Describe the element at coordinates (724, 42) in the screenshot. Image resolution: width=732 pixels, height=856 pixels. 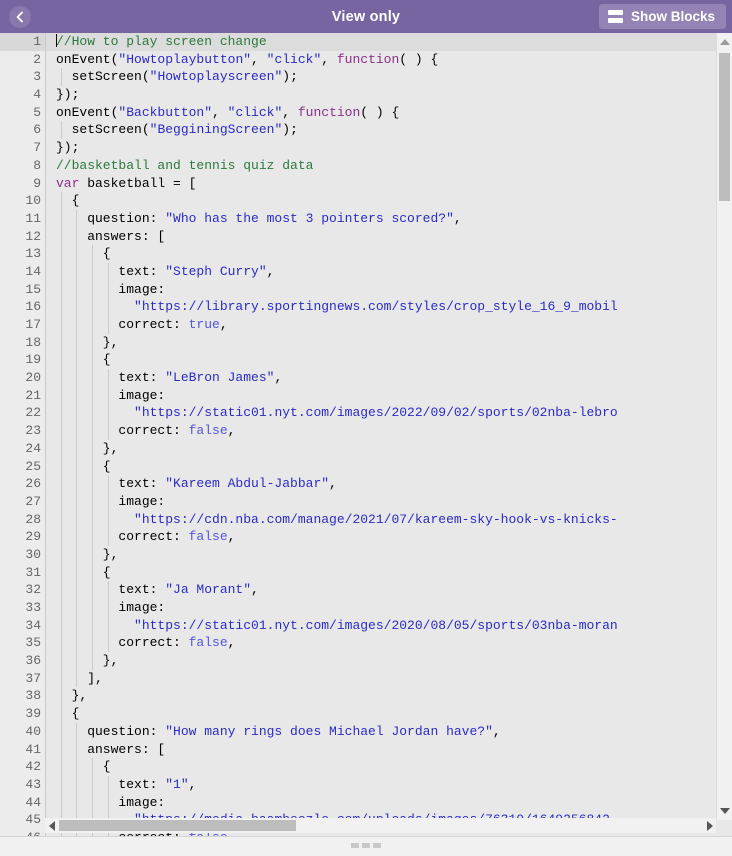
I see `scroll-up-button` at that location.